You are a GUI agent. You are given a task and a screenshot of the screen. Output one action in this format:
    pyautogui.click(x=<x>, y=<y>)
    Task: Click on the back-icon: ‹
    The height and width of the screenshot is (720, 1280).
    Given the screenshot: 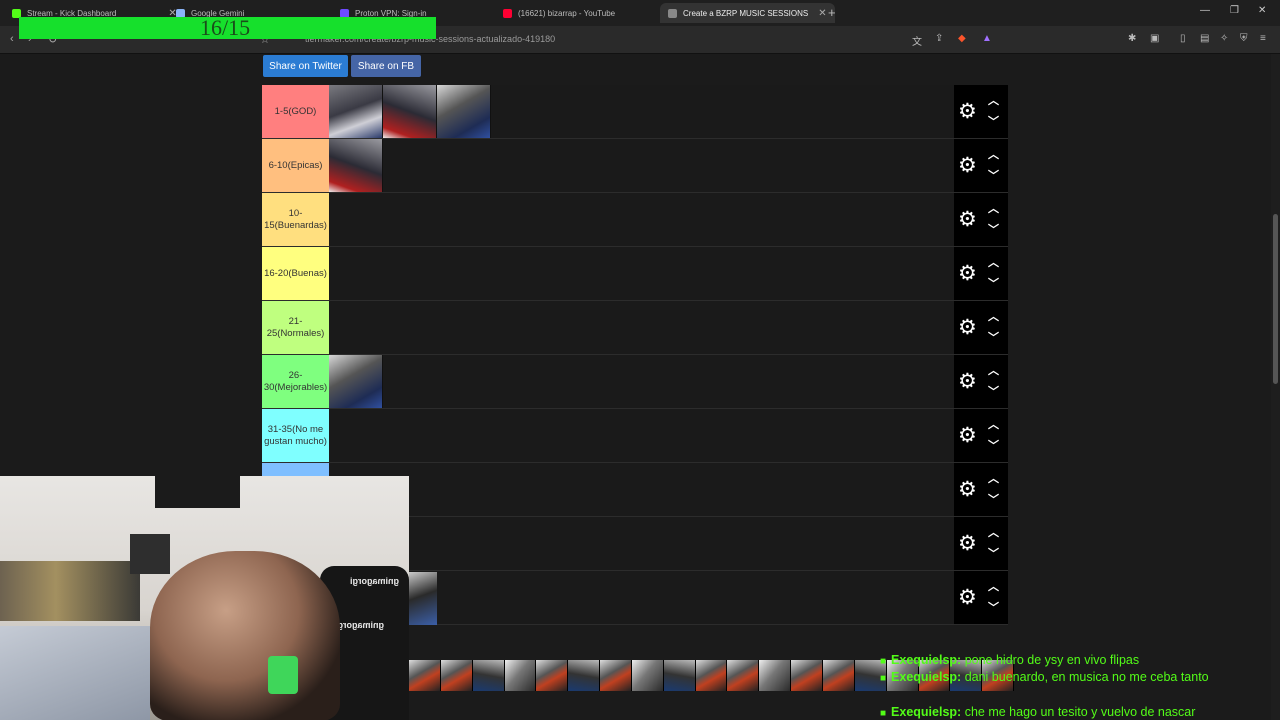 What is the action you would take?
    pyautogui.click(x=12, y=39)
    